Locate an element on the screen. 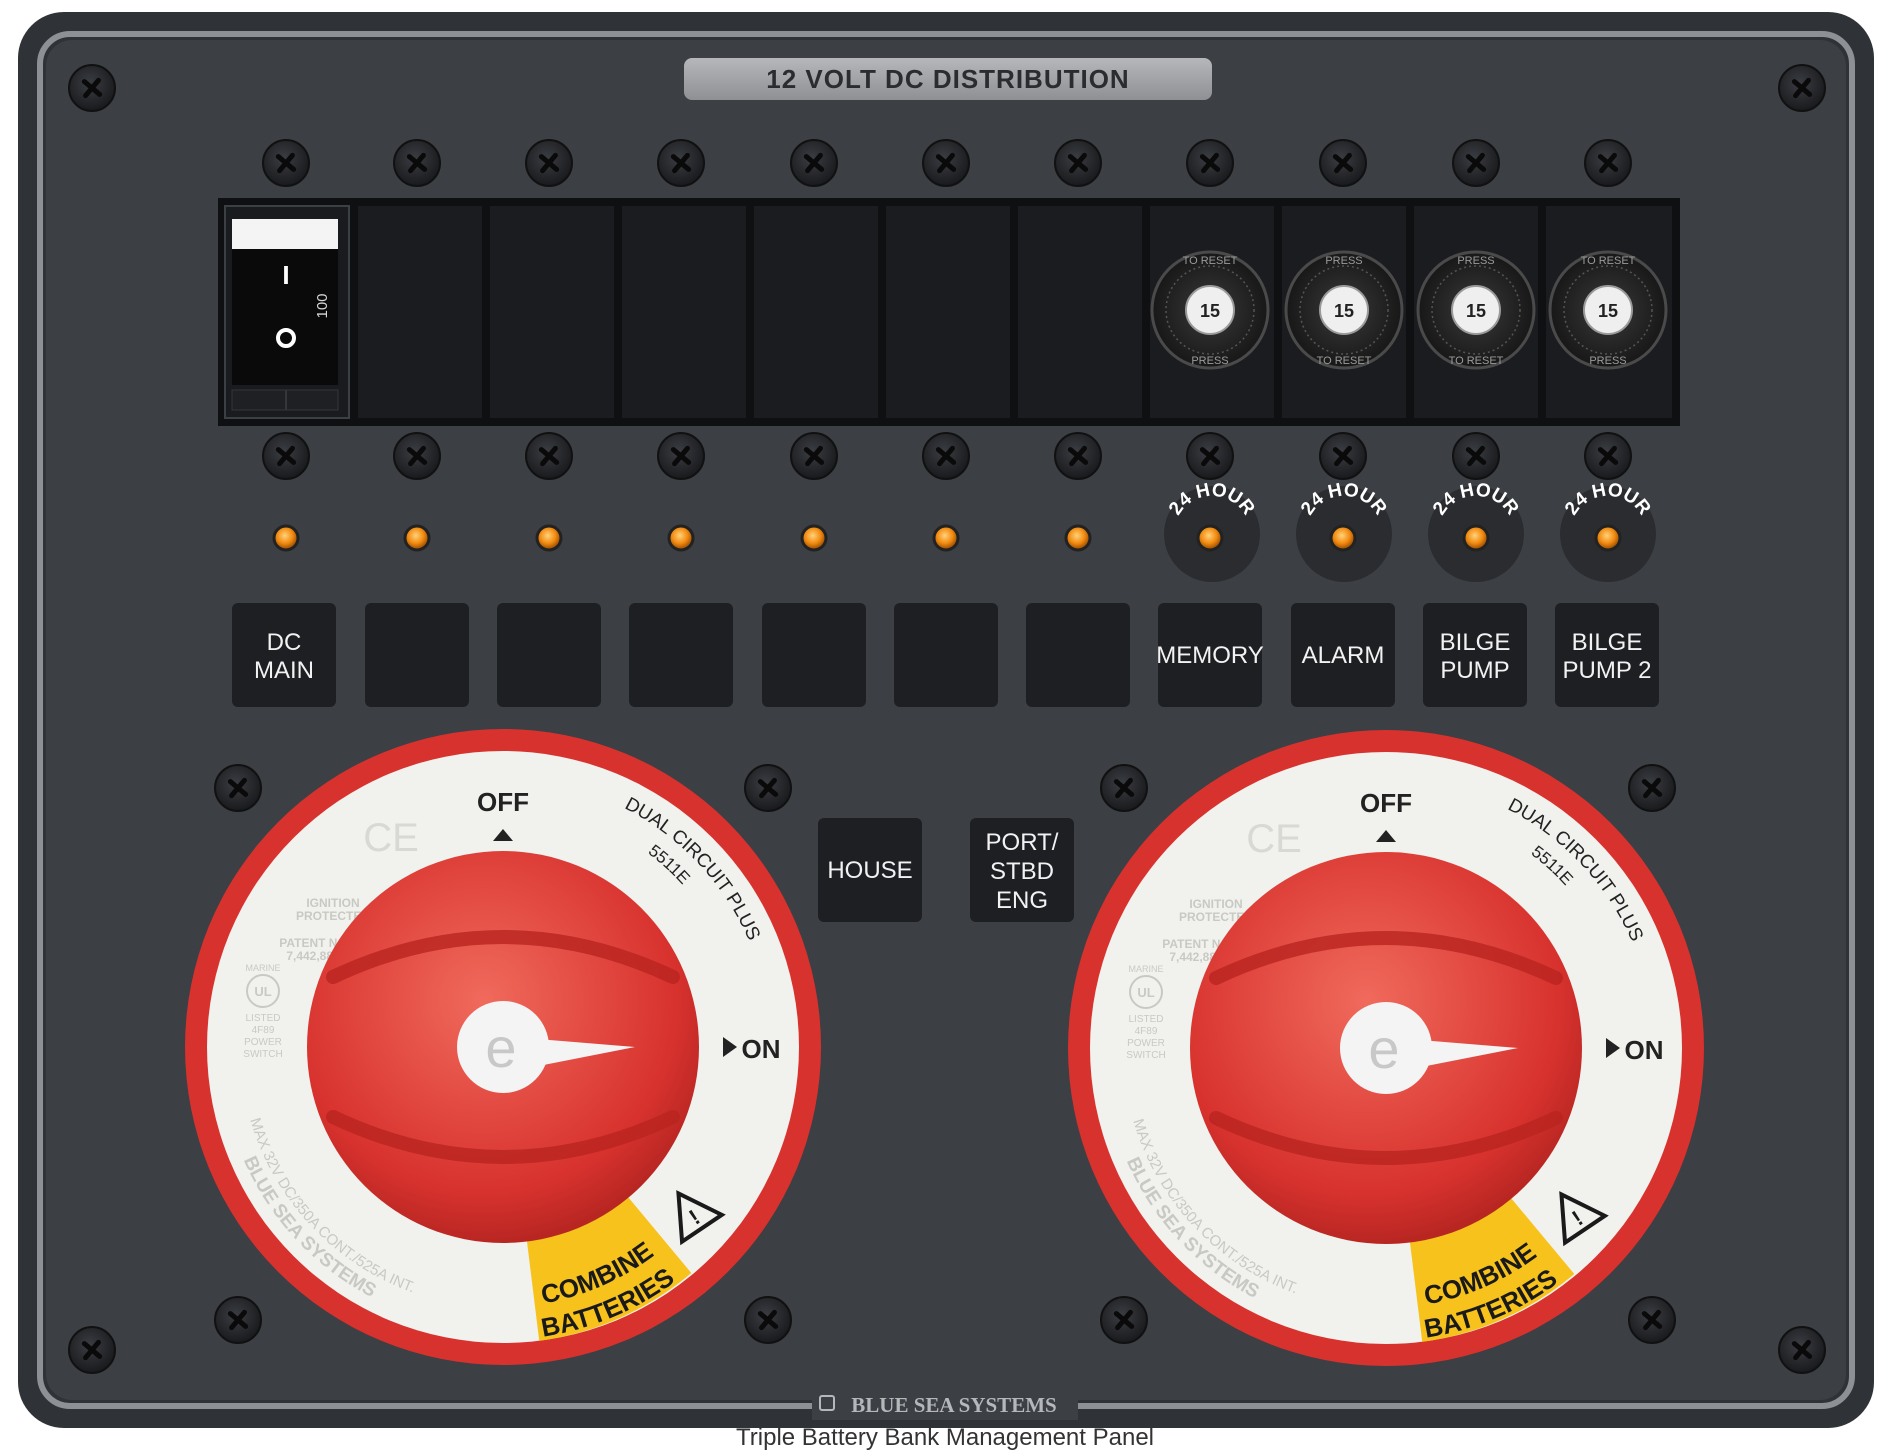 Image resolution: width=1890 pixels, height=1451 pixels. circuit-label: BILGE PUMP is located at coordinates (1475, 655).